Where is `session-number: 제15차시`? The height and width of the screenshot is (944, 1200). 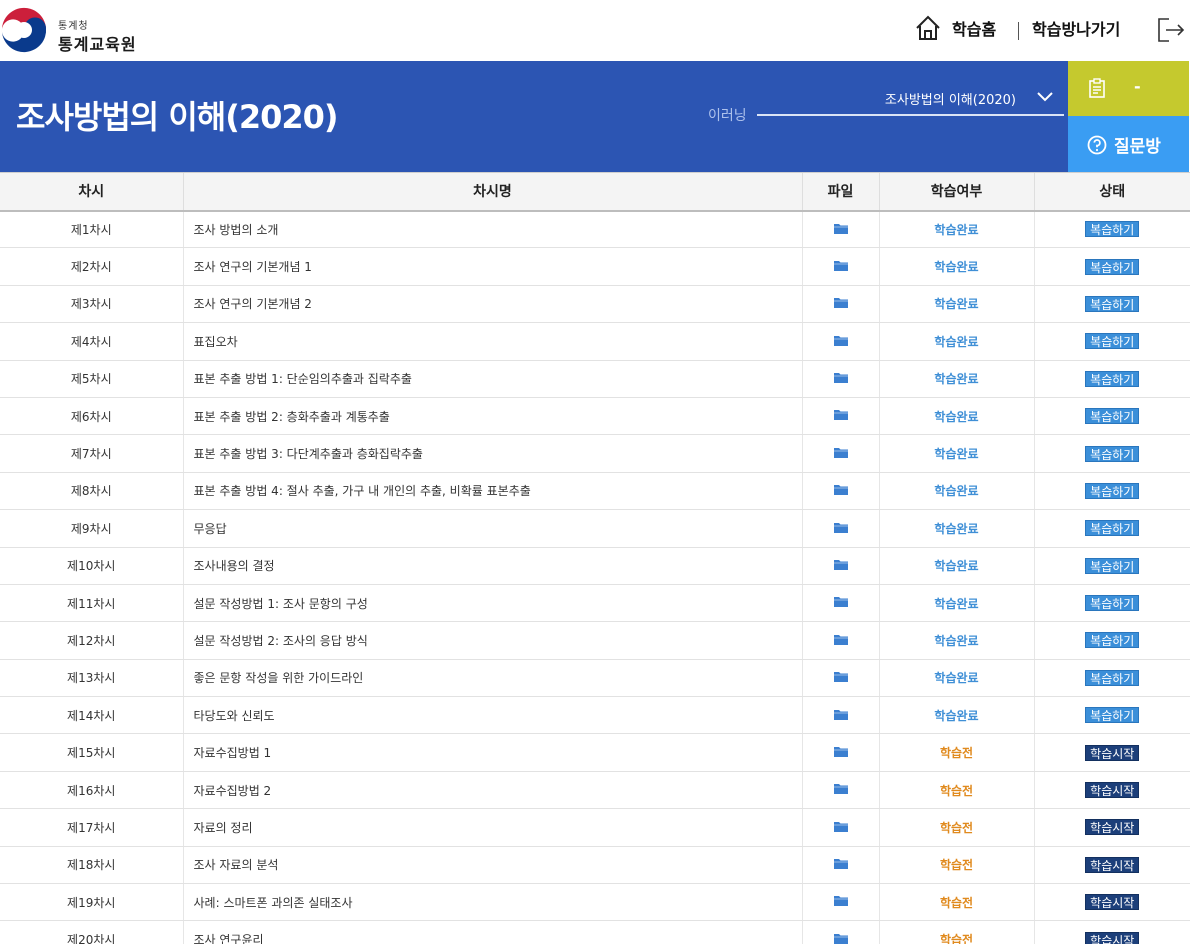
session-number: 제15차시 is located at coordinates (91, 752).